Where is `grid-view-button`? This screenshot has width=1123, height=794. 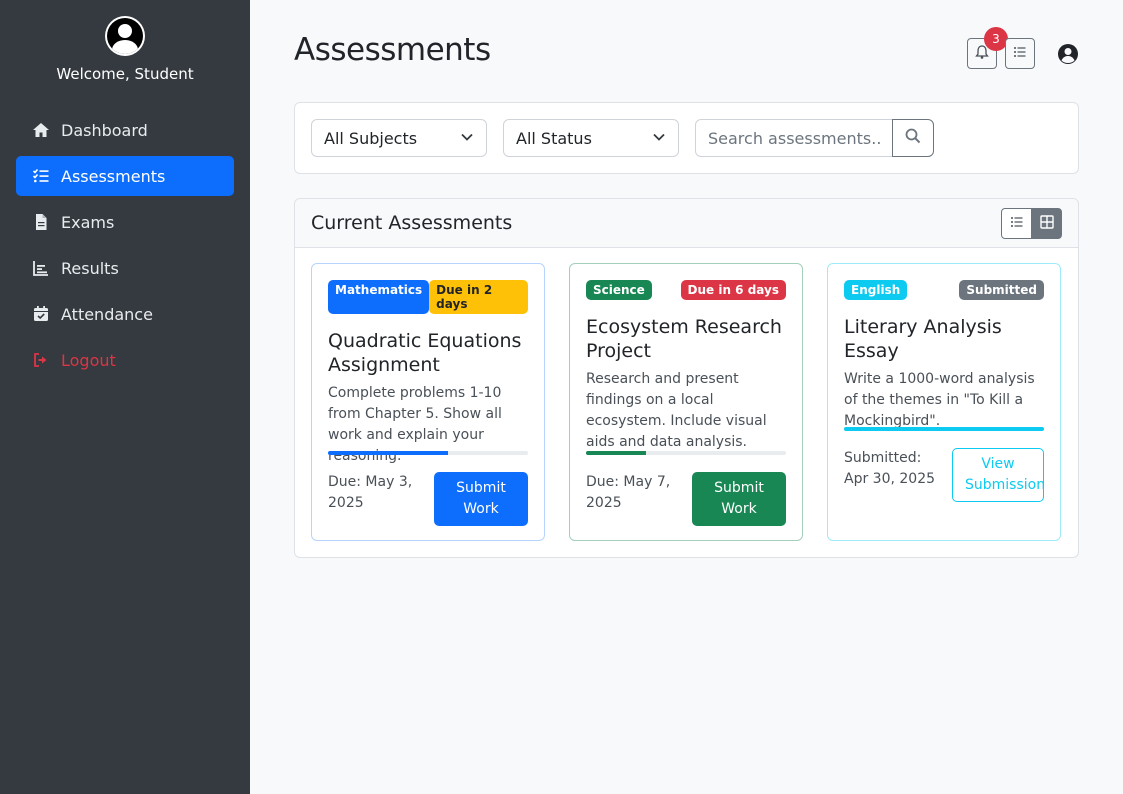 grid-view-button is located at coordinates (1046, 223).